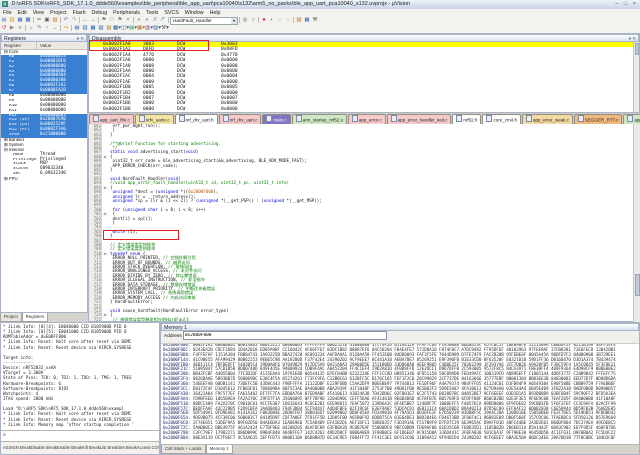 The height and width of the screenshot is (455, 640). Describe the element at coordinates (80, 435) in the screenshot. I see `command-input: >` at that location.